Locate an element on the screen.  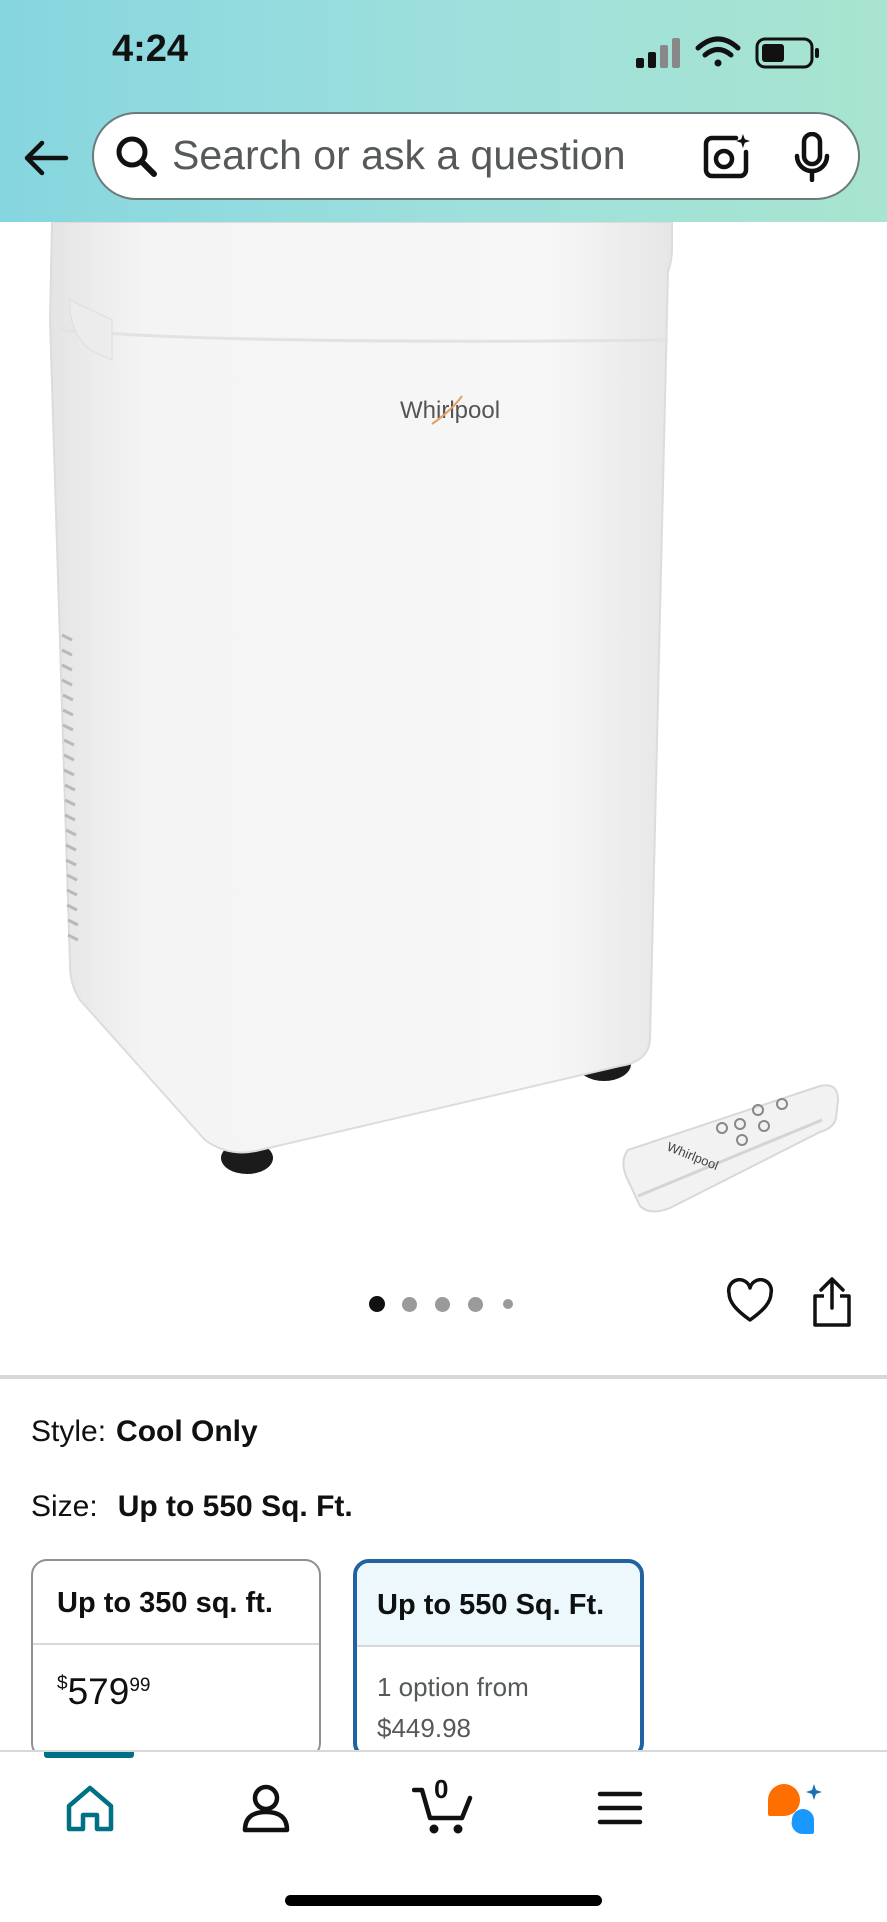
status-icons is located at coordinates (727, 52).